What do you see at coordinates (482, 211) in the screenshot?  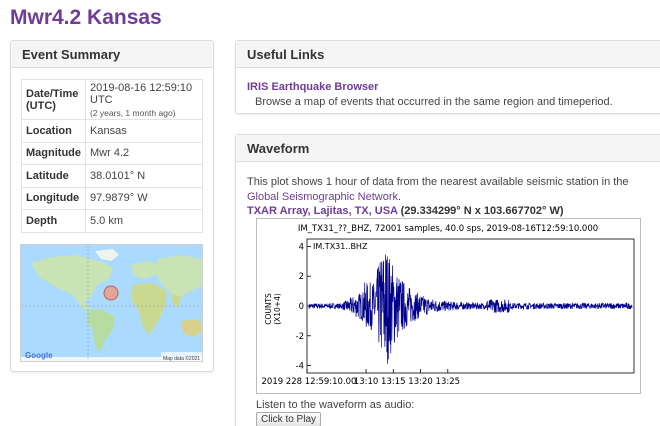 I see `station-coords: (29.334299° N x 103.667702° W)` at bounding box center [482, 211].